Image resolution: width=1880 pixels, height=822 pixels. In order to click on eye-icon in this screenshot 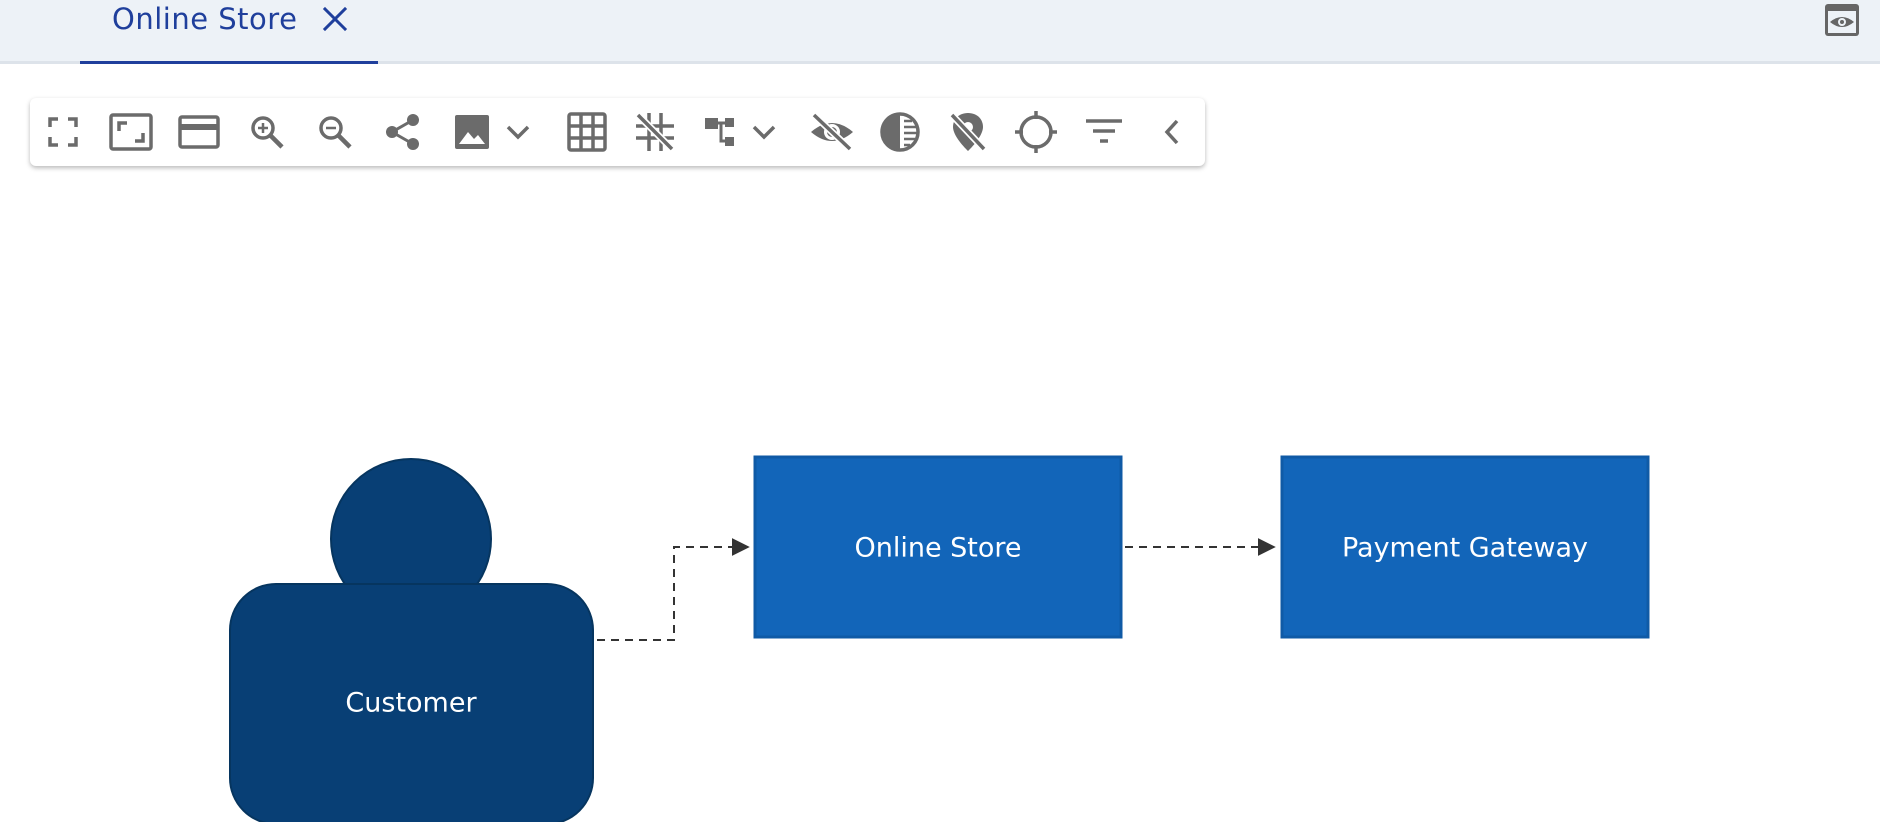, I will do `click(1842, 20)`.